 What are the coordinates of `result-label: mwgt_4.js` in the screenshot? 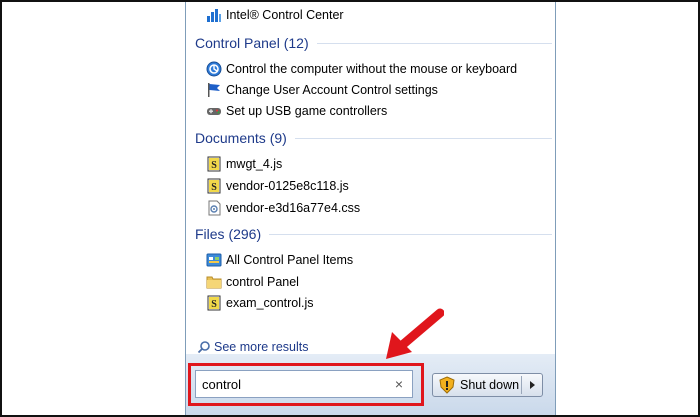 It's located at (254, 164).